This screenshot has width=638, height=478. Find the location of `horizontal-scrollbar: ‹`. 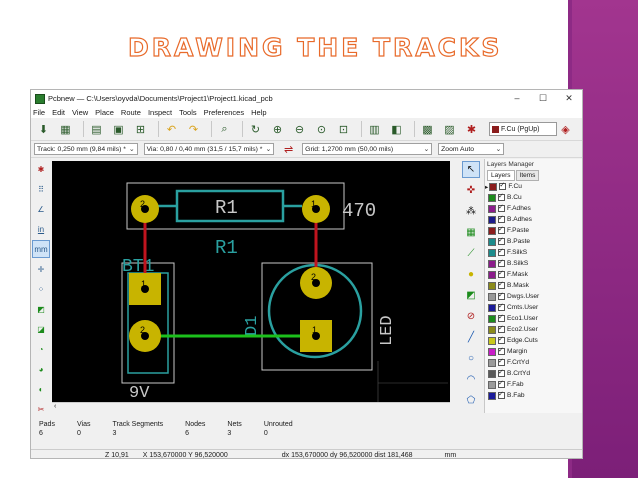

horizontal-scrollbar: ‹ is located at coordinates (251, 407).